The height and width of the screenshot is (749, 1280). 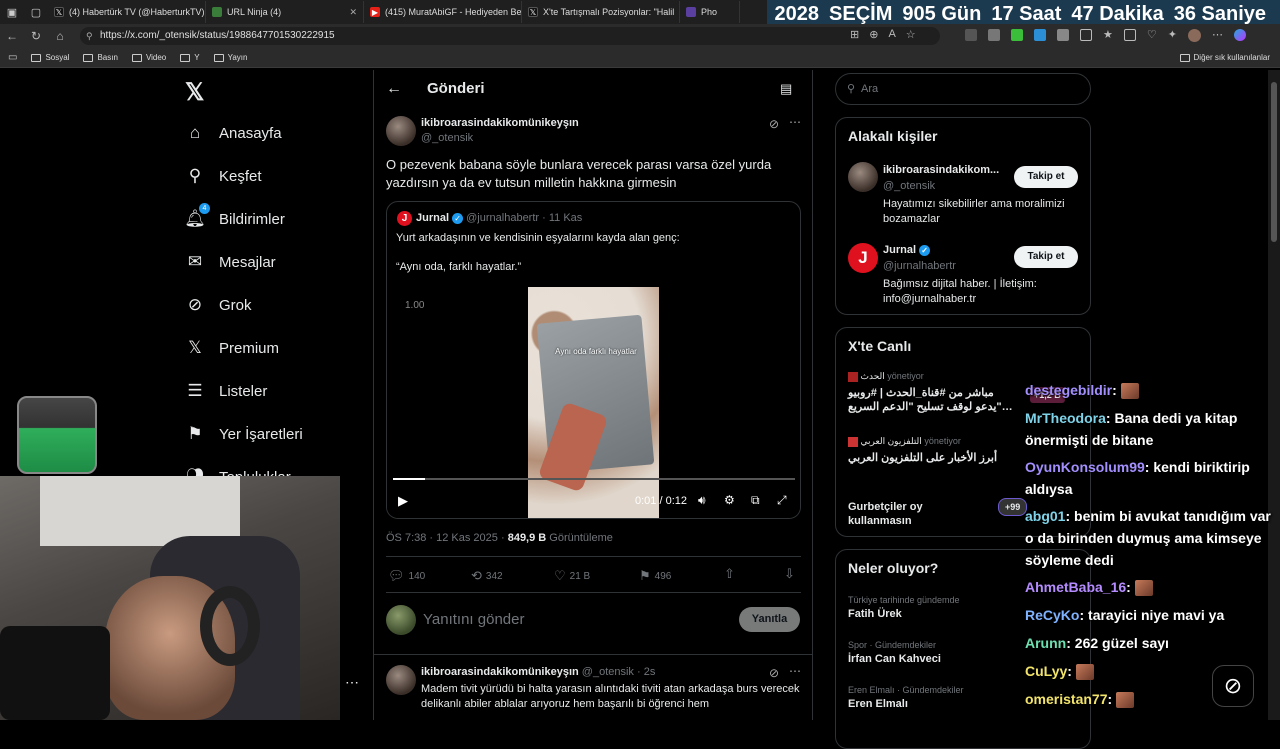 What do you see at coordinates (230, 57) in the screenshot?
I see `bookmark-folder: Yayın` at bounding box center [230, 57].